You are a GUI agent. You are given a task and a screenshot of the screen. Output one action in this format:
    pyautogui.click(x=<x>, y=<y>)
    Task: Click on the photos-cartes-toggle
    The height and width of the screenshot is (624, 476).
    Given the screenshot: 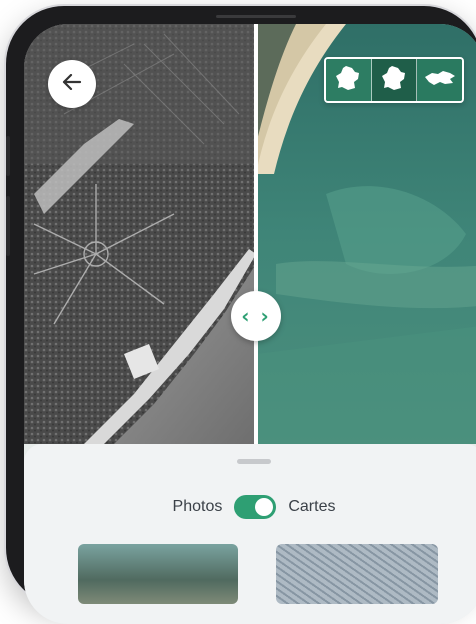 What is the action you would take?
    pyautogui.click(x=255, y=507)
    